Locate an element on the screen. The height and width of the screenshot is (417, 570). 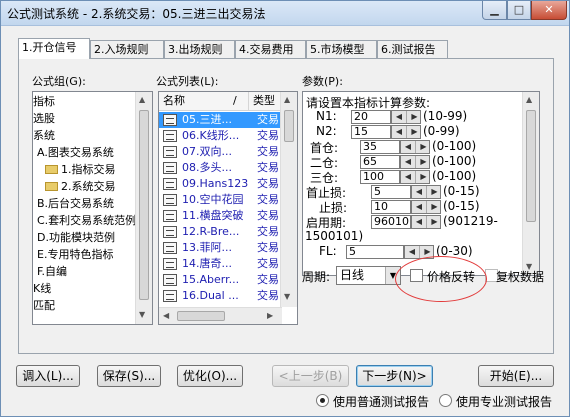
tree-item: 1.指标交易 is located at coordinates (80, 169).